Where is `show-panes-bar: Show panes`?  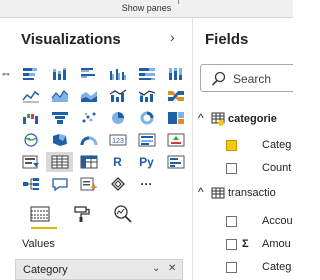
show-panes-bar: Show panes is located at coordinates (146, 9).